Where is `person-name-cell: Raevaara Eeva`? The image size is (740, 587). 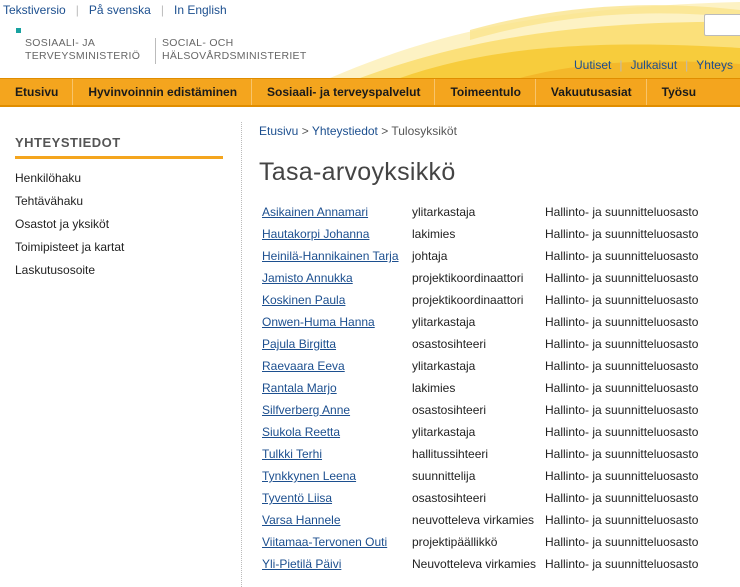
person-name-cell: Raevaara Eeva is located at coordinates (335, 366).